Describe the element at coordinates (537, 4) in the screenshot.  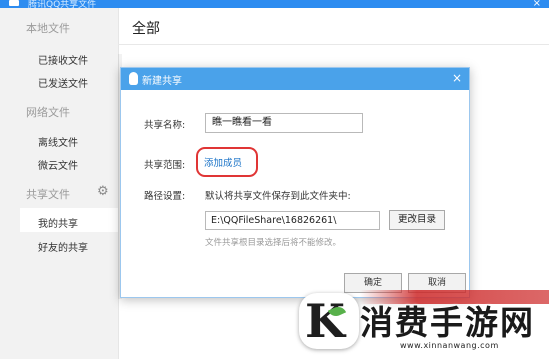
I see `close-window-icon: ×` at that location.